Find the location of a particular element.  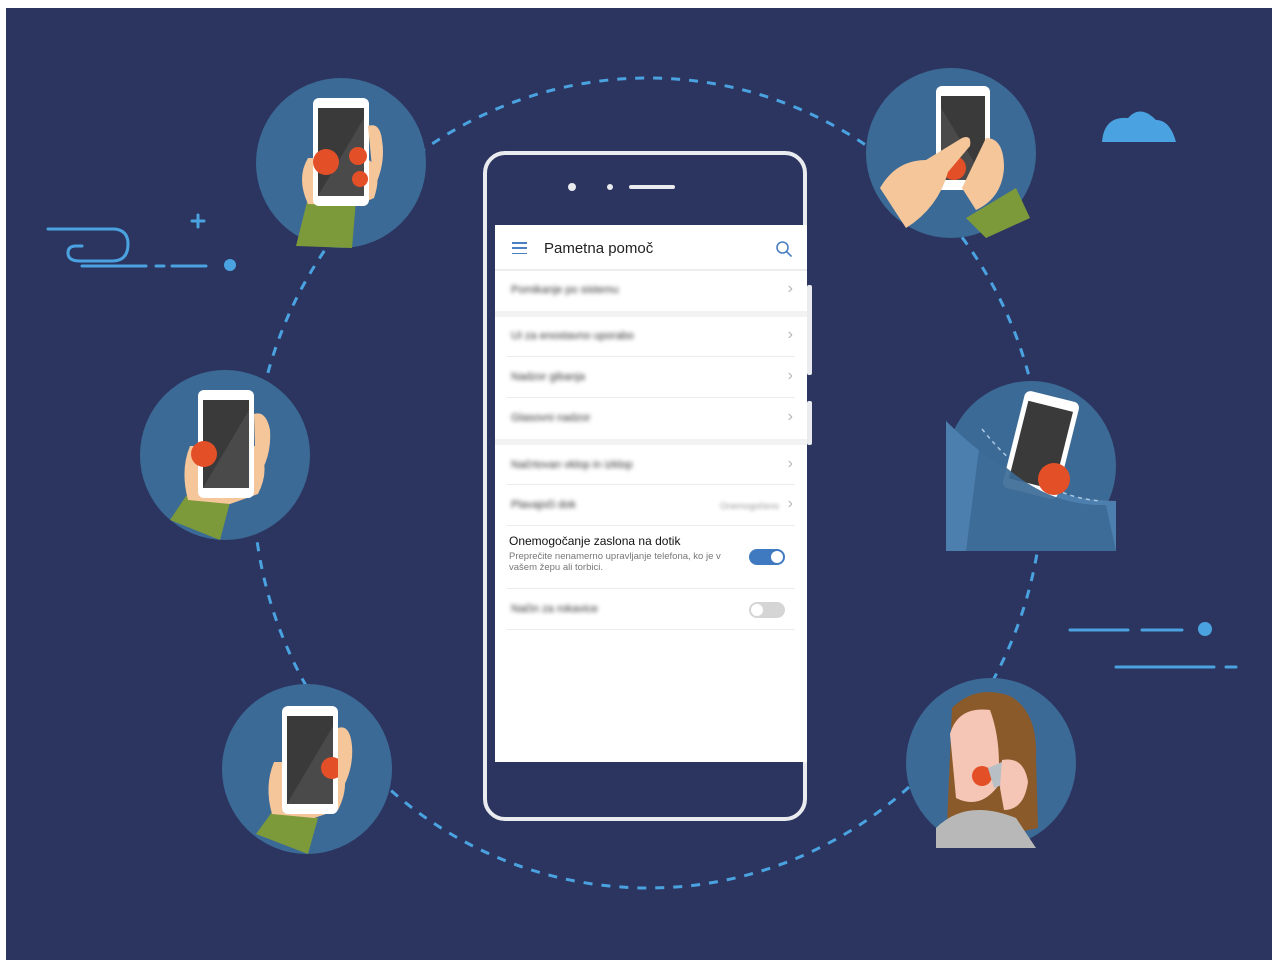

row-label: Način za rokavice is located at coordinates (554, 609).